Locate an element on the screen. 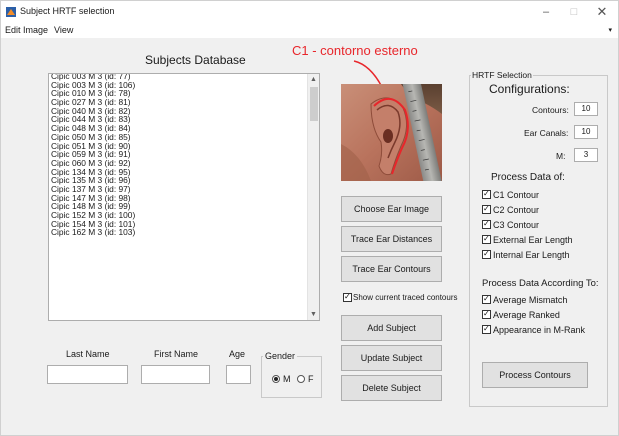  database-title: Subjects Database is located at coordinates (195, 60).